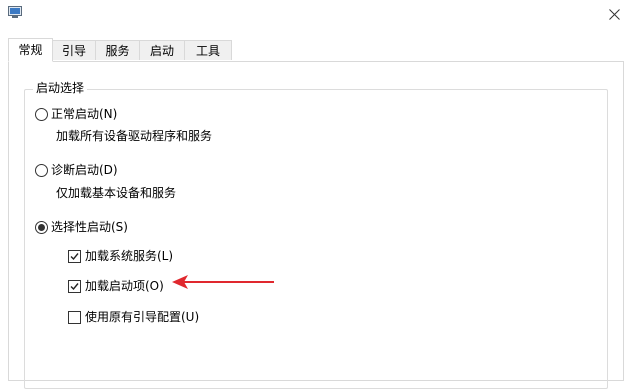 The width and height of the screenshot is (631, 389). I want to click on normal-startup-description: 加载所有设备驱动程序和服务, so click(134, 136).